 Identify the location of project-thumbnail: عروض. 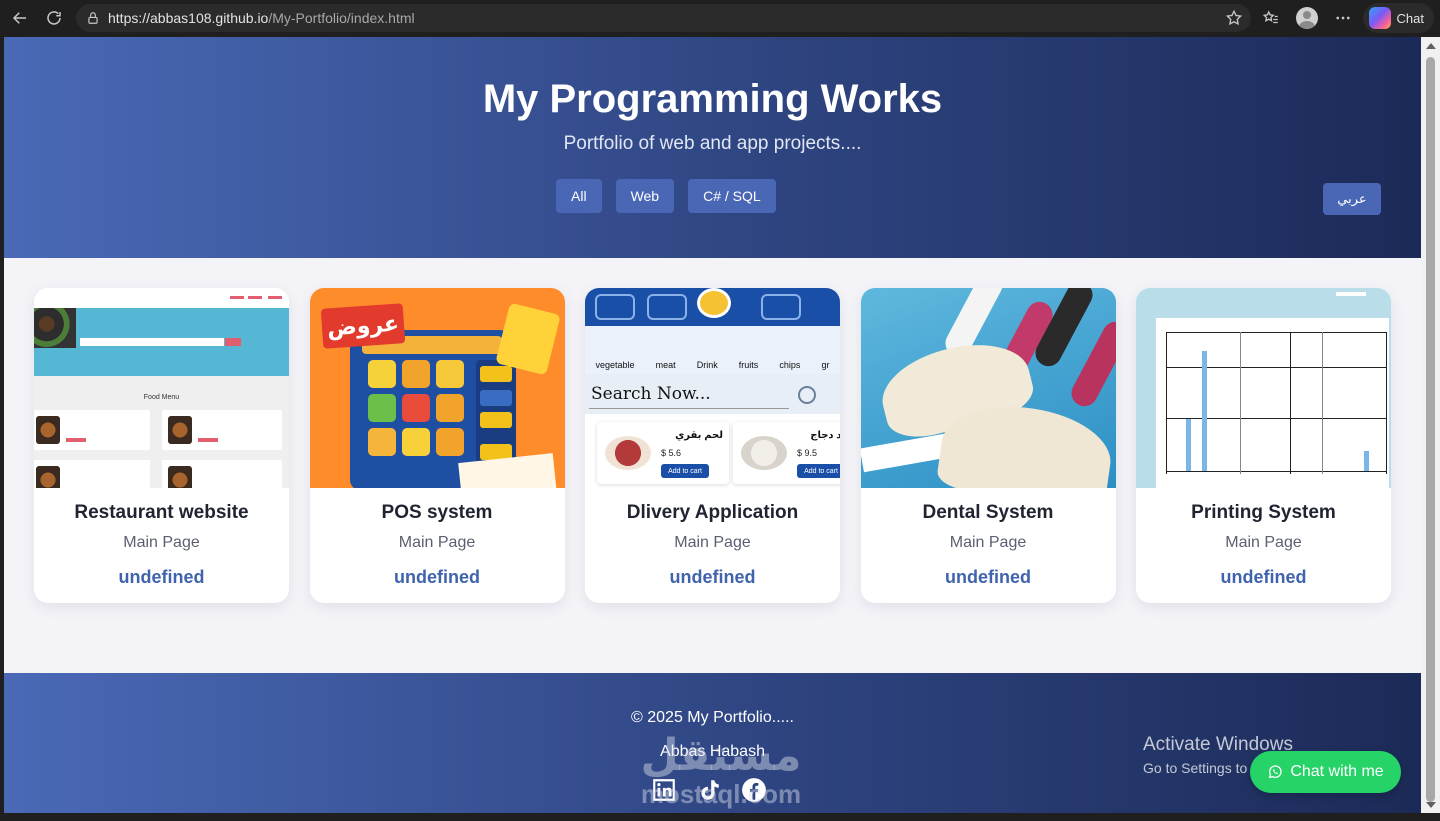
(437, 388).